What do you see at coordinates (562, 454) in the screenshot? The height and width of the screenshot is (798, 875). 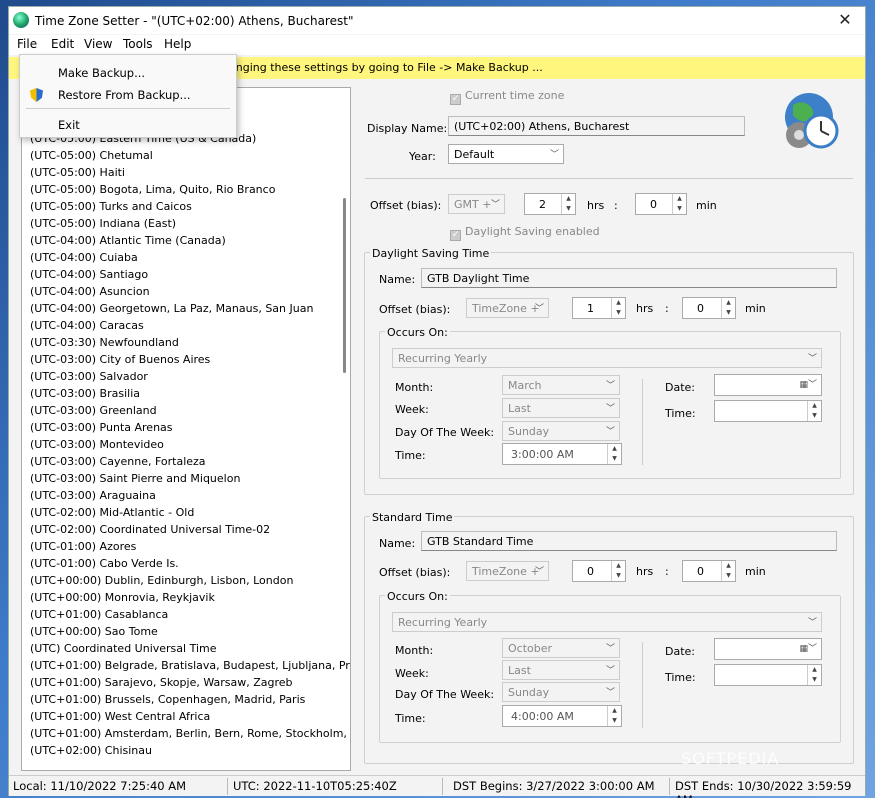 I see `dst-time-spinner: 3:00:00 AM ▲ ▼` at bounding box center [562, 454].